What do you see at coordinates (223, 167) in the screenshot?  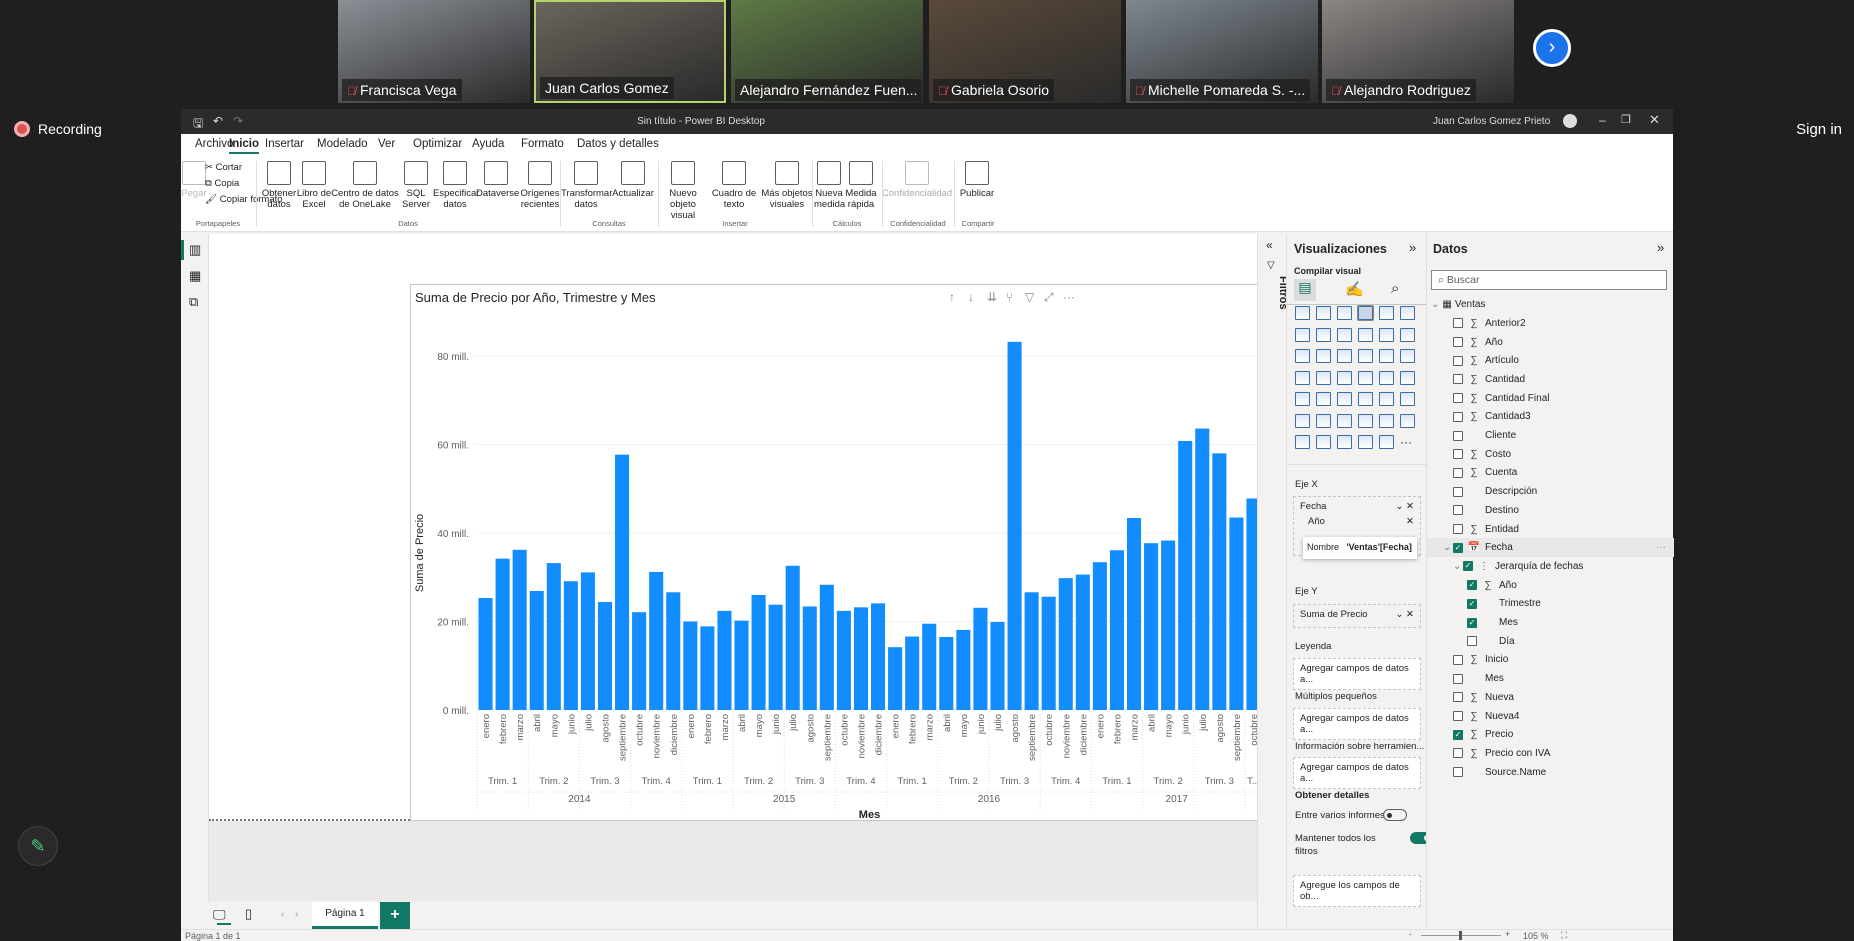 I see `ribbon-cut-button: ✂ Cortar` at bounding box center [223, 167].